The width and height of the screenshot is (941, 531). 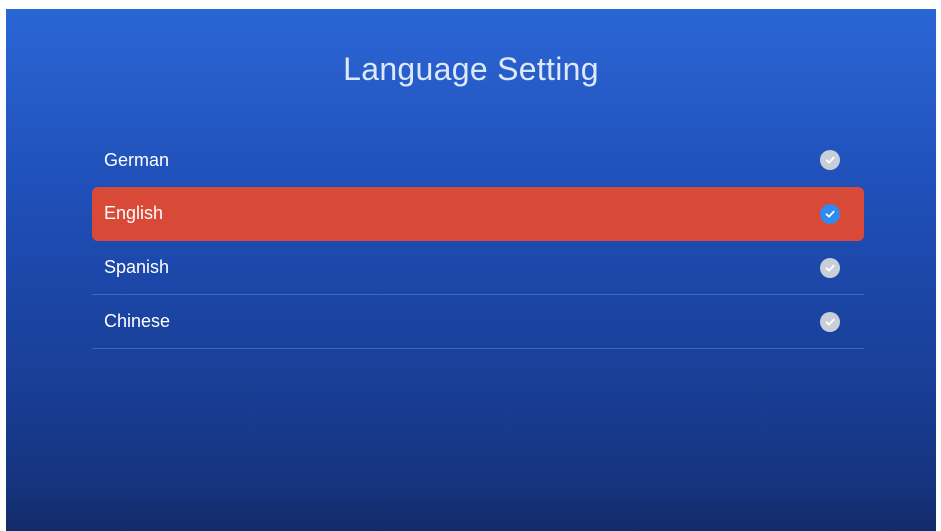 I want to click on language-item-english: English, so click(x=478, y=214).